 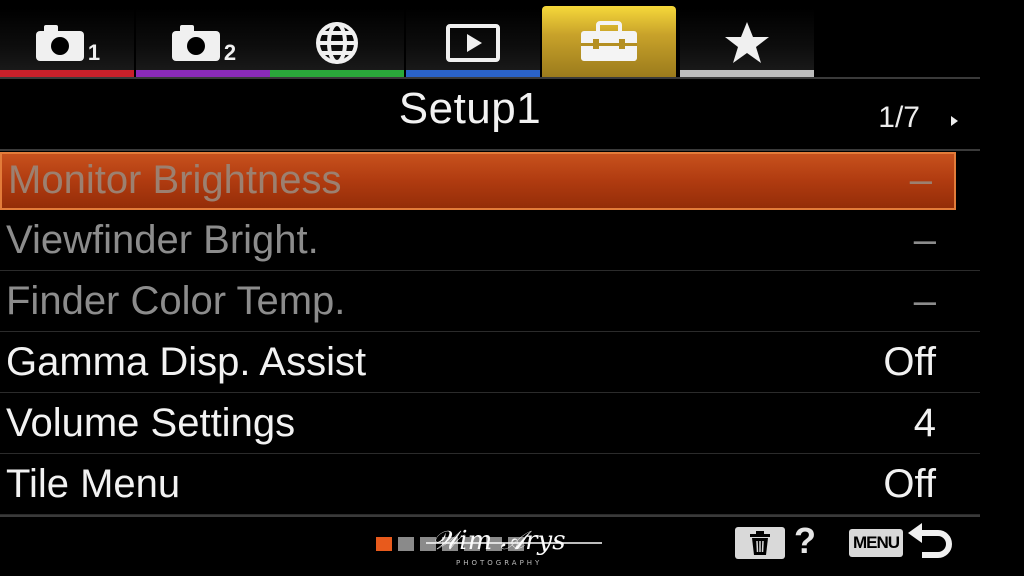 I want to click on watermark-logo: 𝒲im 𝒜rys PHOTOGRAPHY, so click(x=514, y=546).